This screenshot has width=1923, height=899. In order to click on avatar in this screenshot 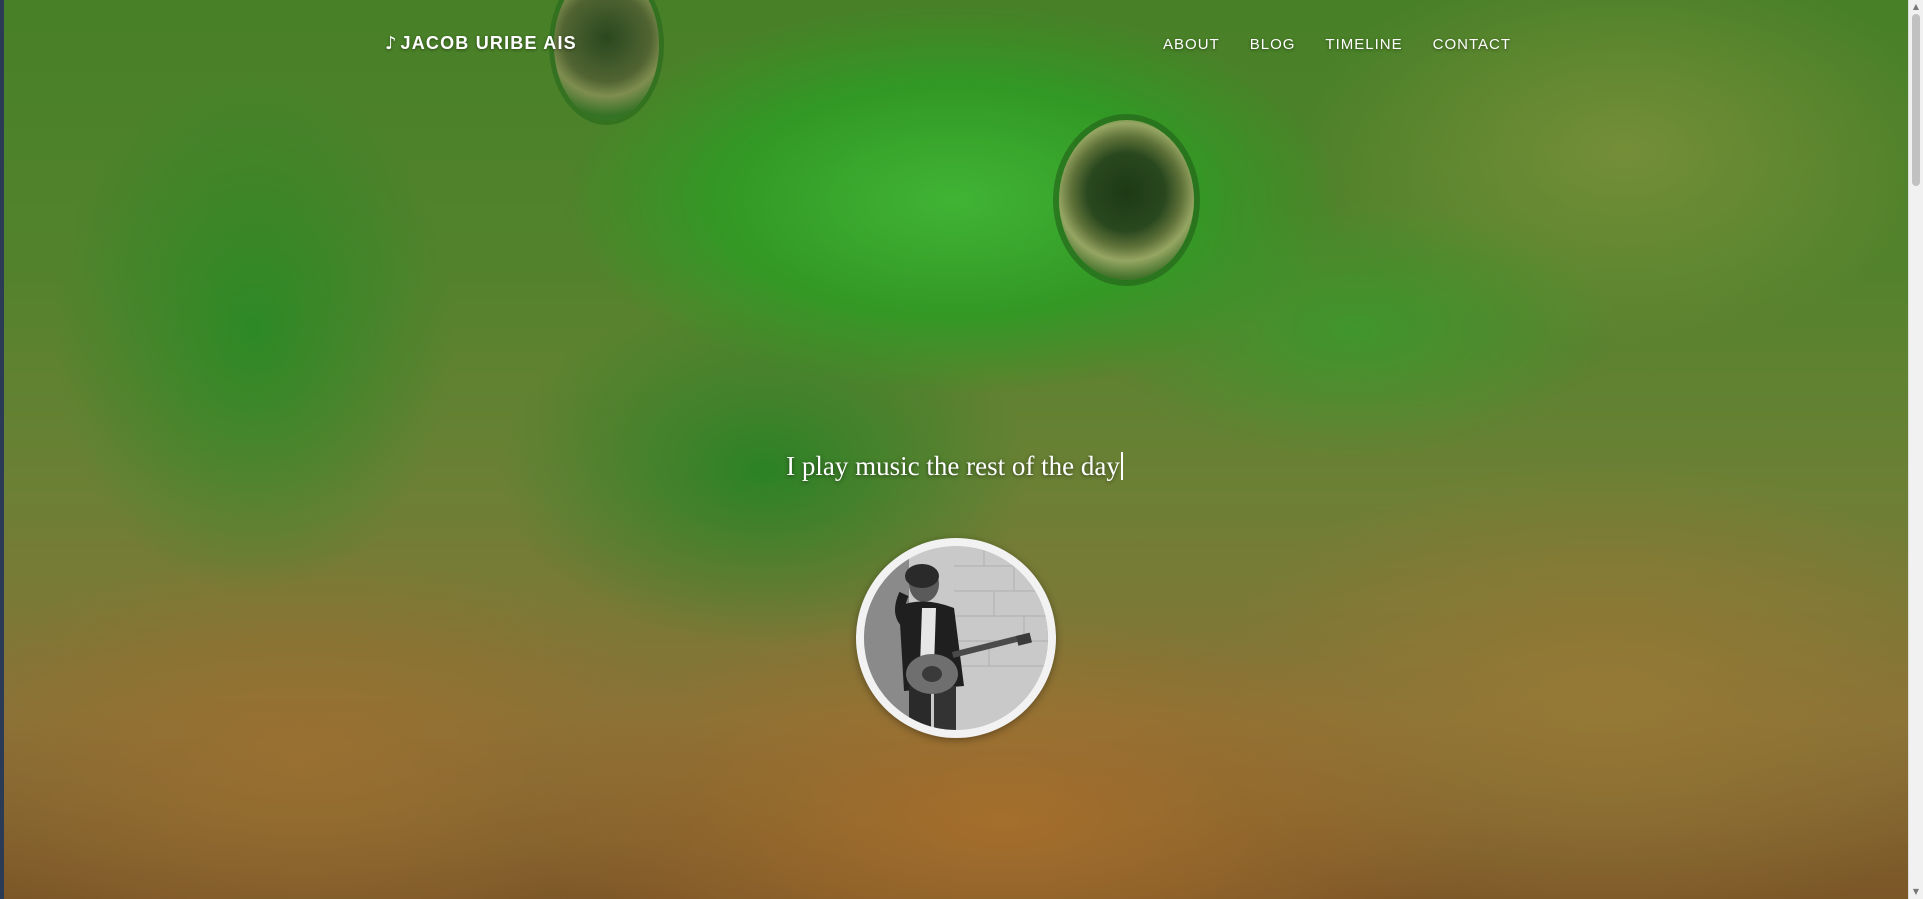, I will do `click(956, 638)`.